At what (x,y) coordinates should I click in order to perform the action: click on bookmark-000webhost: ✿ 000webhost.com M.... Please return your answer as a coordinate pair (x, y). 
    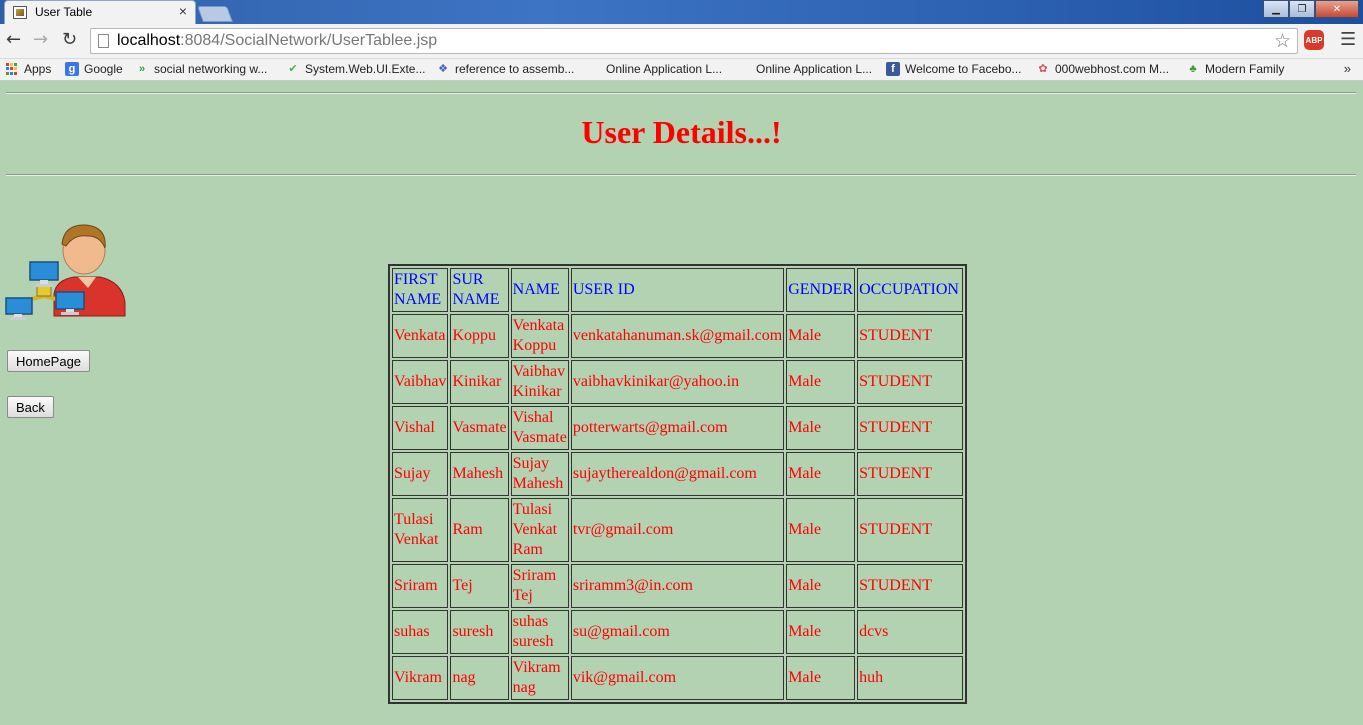
    Looking at the image, I should click on (1102, 69).